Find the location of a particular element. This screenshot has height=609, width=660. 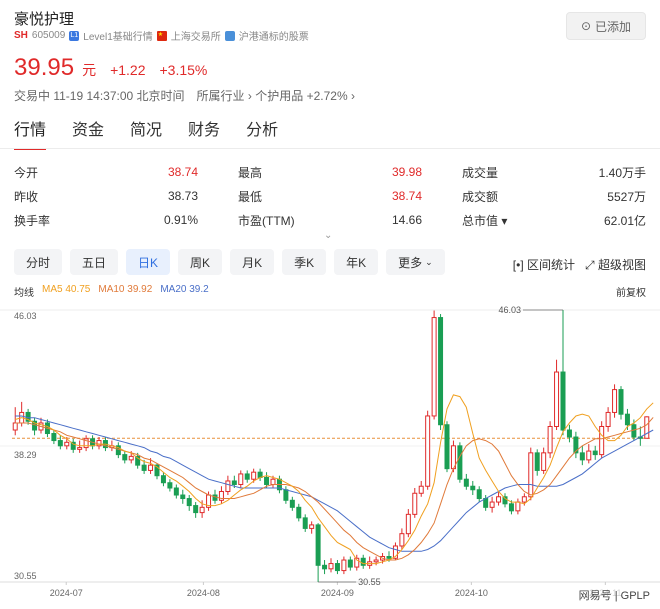

stock-code: 605009 is located at coordinates (48, 35).